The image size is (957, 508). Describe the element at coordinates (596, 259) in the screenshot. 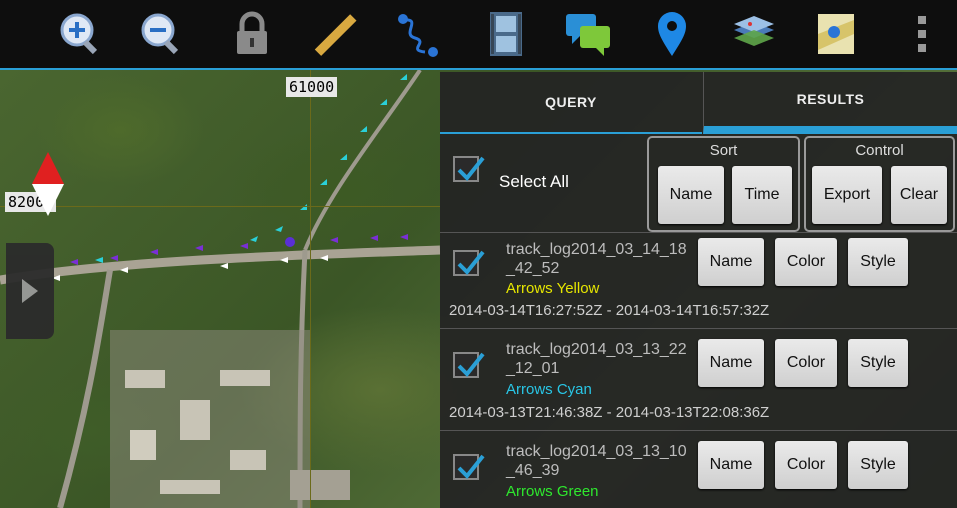

I see `track-name: track_log2014_03_14_18_42_52` at that location.